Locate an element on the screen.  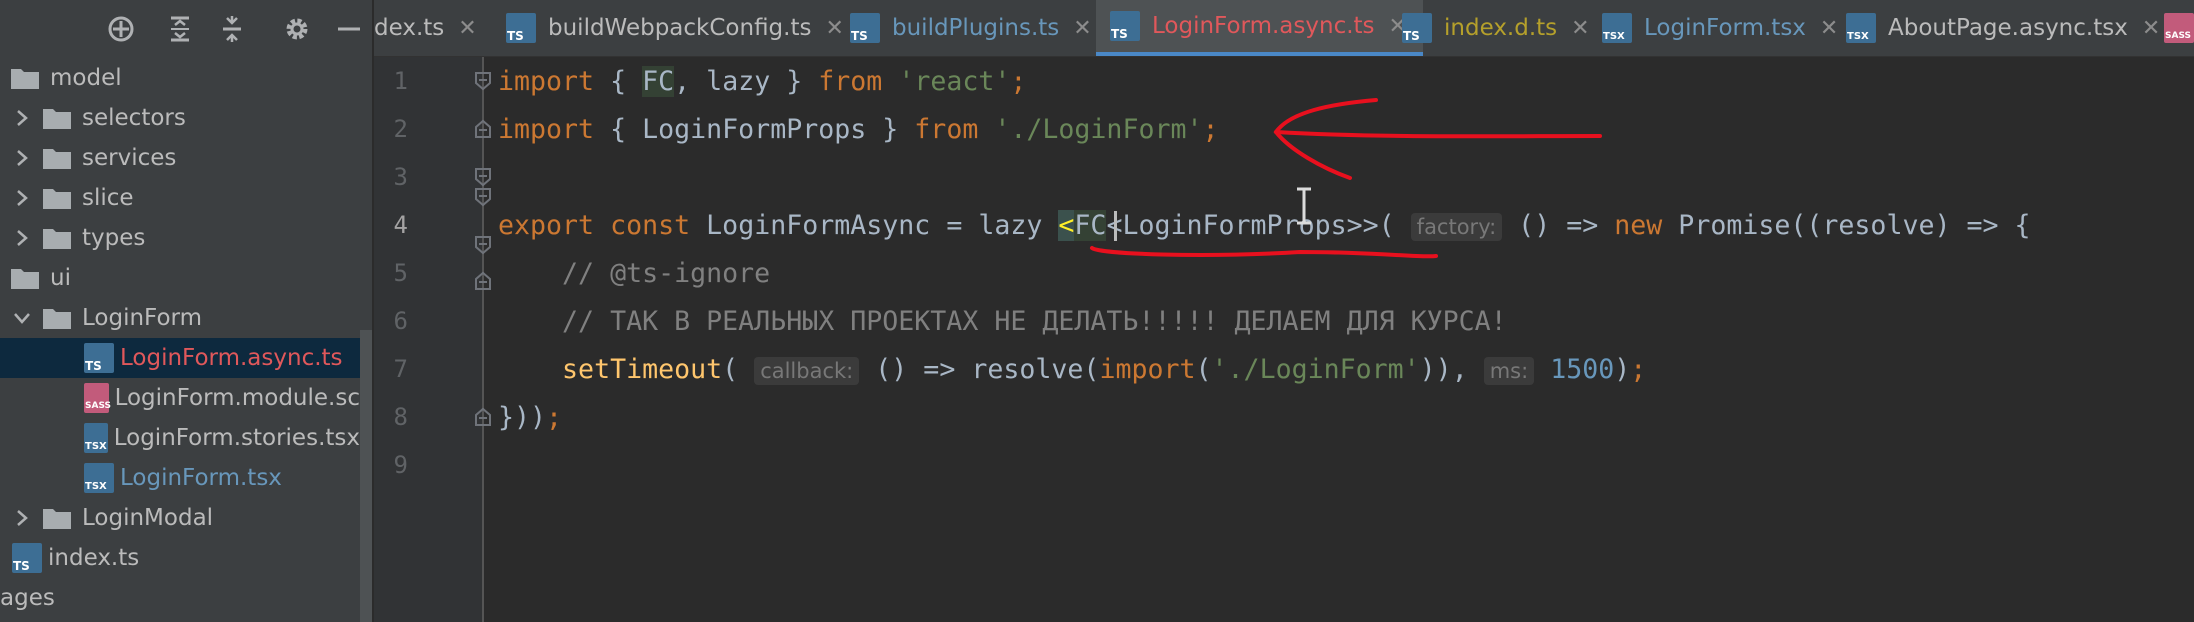
collapse-all-icon is located at coordinates (232, 29).